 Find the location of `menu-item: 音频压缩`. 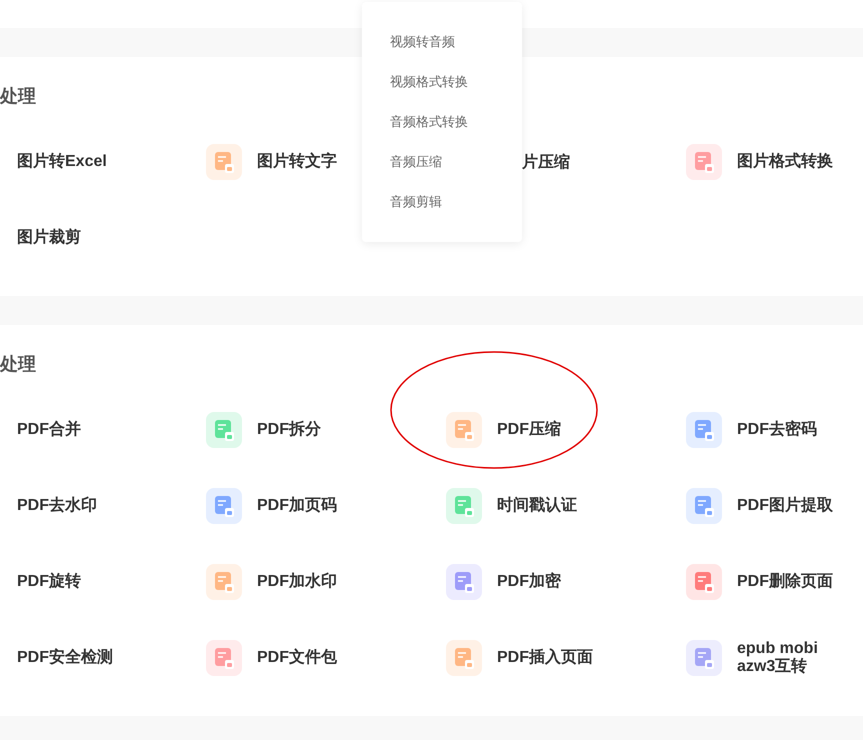

menu-item: 音频压缩 is located at coordinates (442, 171).